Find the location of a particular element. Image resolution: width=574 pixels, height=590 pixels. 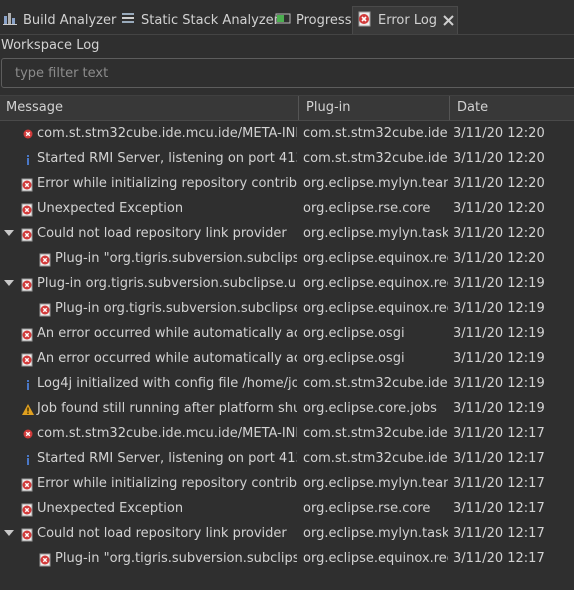

message-text: com.st.stm32cube.ide.mcu.ide/META-INF/ is located at coordinates (167, 433).